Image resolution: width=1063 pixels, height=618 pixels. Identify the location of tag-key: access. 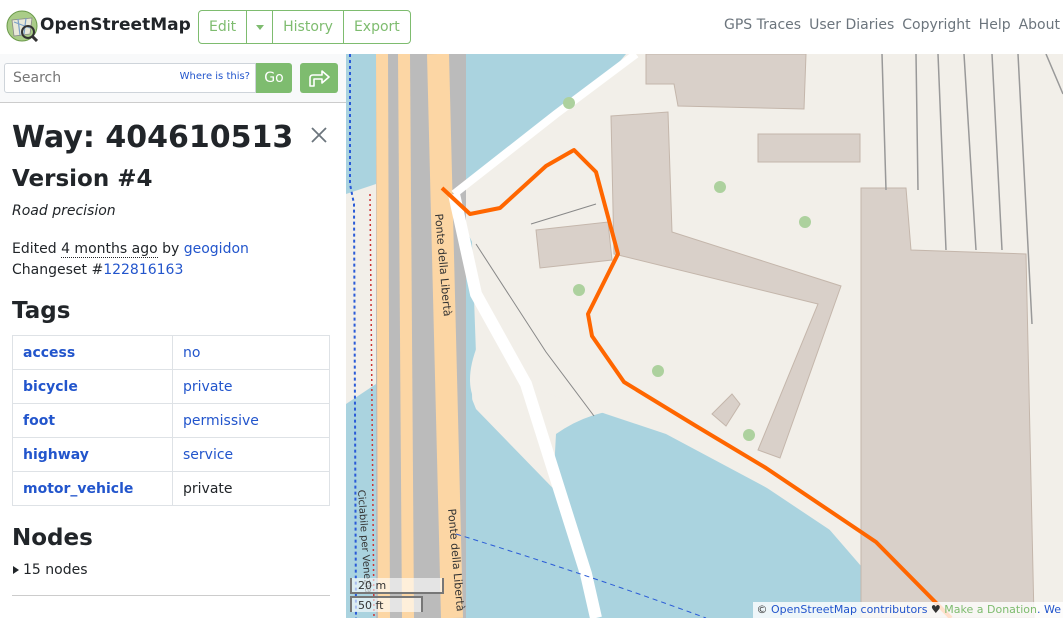
(92, 352).